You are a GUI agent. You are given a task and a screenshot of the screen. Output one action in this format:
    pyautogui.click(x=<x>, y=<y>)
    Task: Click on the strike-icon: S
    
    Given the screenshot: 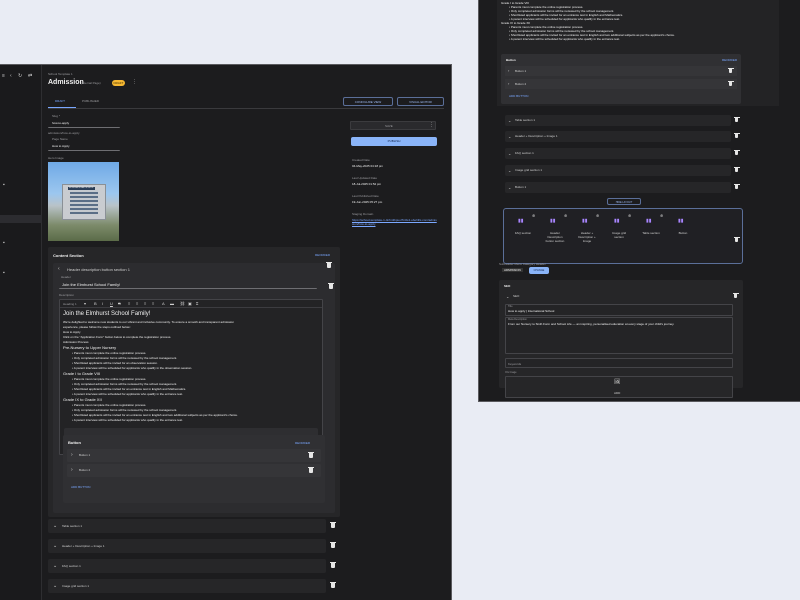 What is the action you would take?
    pyautogui.click(x=119, y=303)
    